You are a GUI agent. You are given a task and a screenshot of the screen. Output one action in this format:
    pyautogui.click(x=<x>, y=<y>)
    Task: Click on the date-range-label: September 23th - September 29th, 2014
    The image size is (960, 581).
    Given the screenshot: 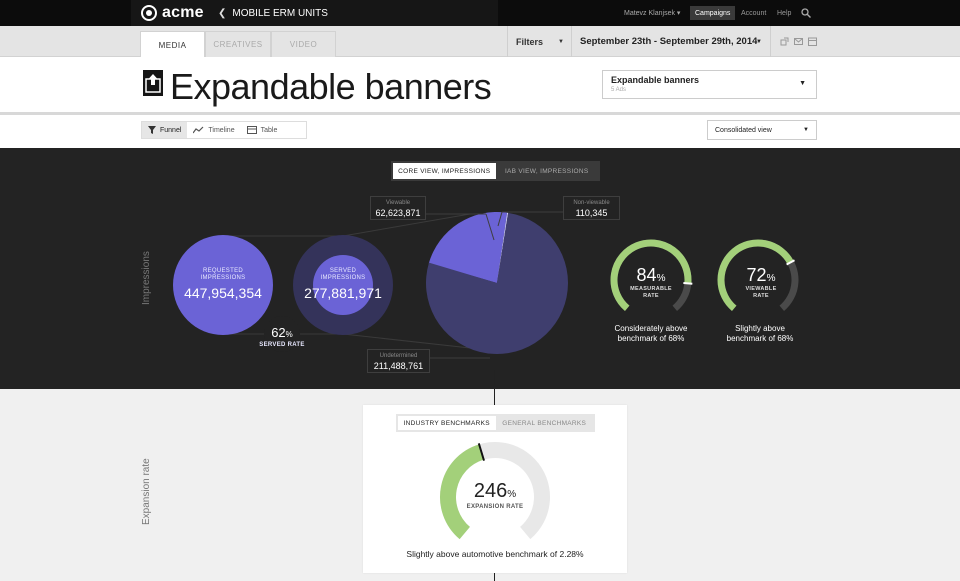 What is the action you would take?
    pyautogui.click(x=669, y=41)
    